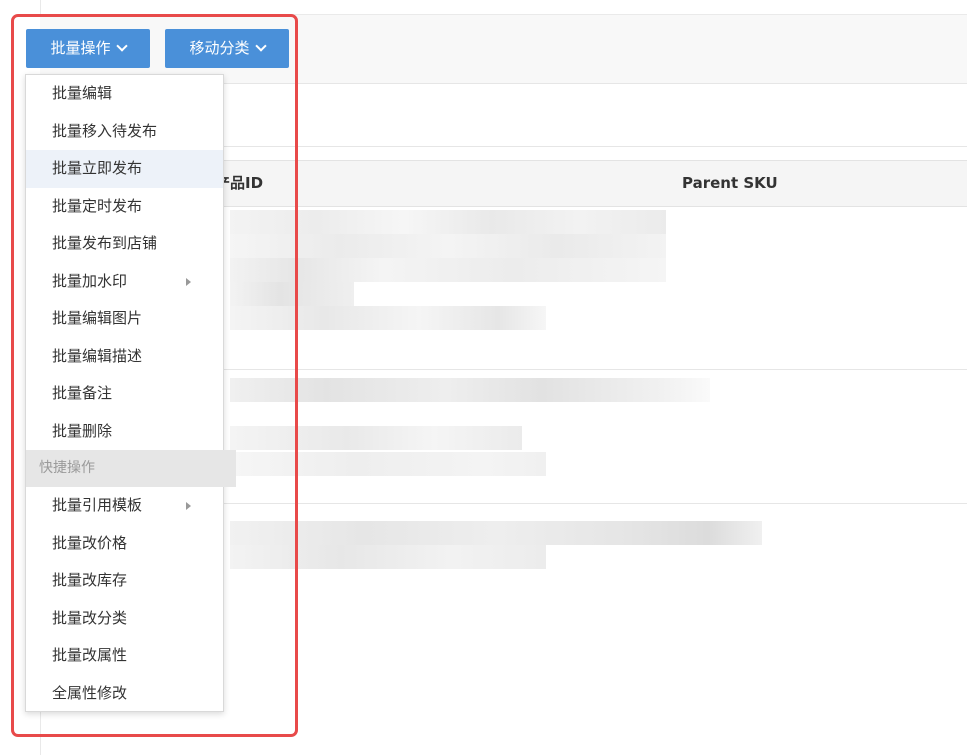  Describe the element at coordinates (82, 393) in the screenshot. I see `menu-item-label: 批量备注` at that location.